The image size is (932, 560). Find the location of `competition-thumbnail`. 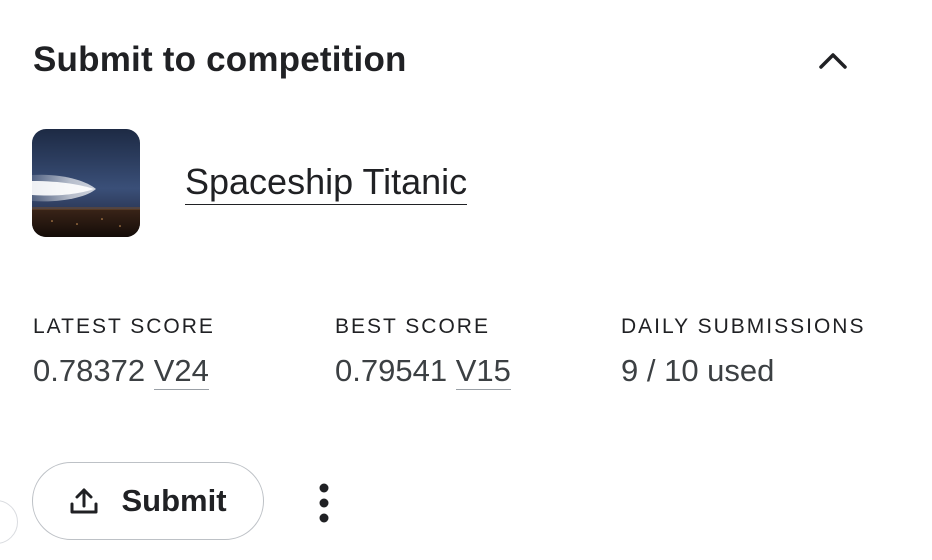

competition-thumbnail is located at coordinates (86, 183).